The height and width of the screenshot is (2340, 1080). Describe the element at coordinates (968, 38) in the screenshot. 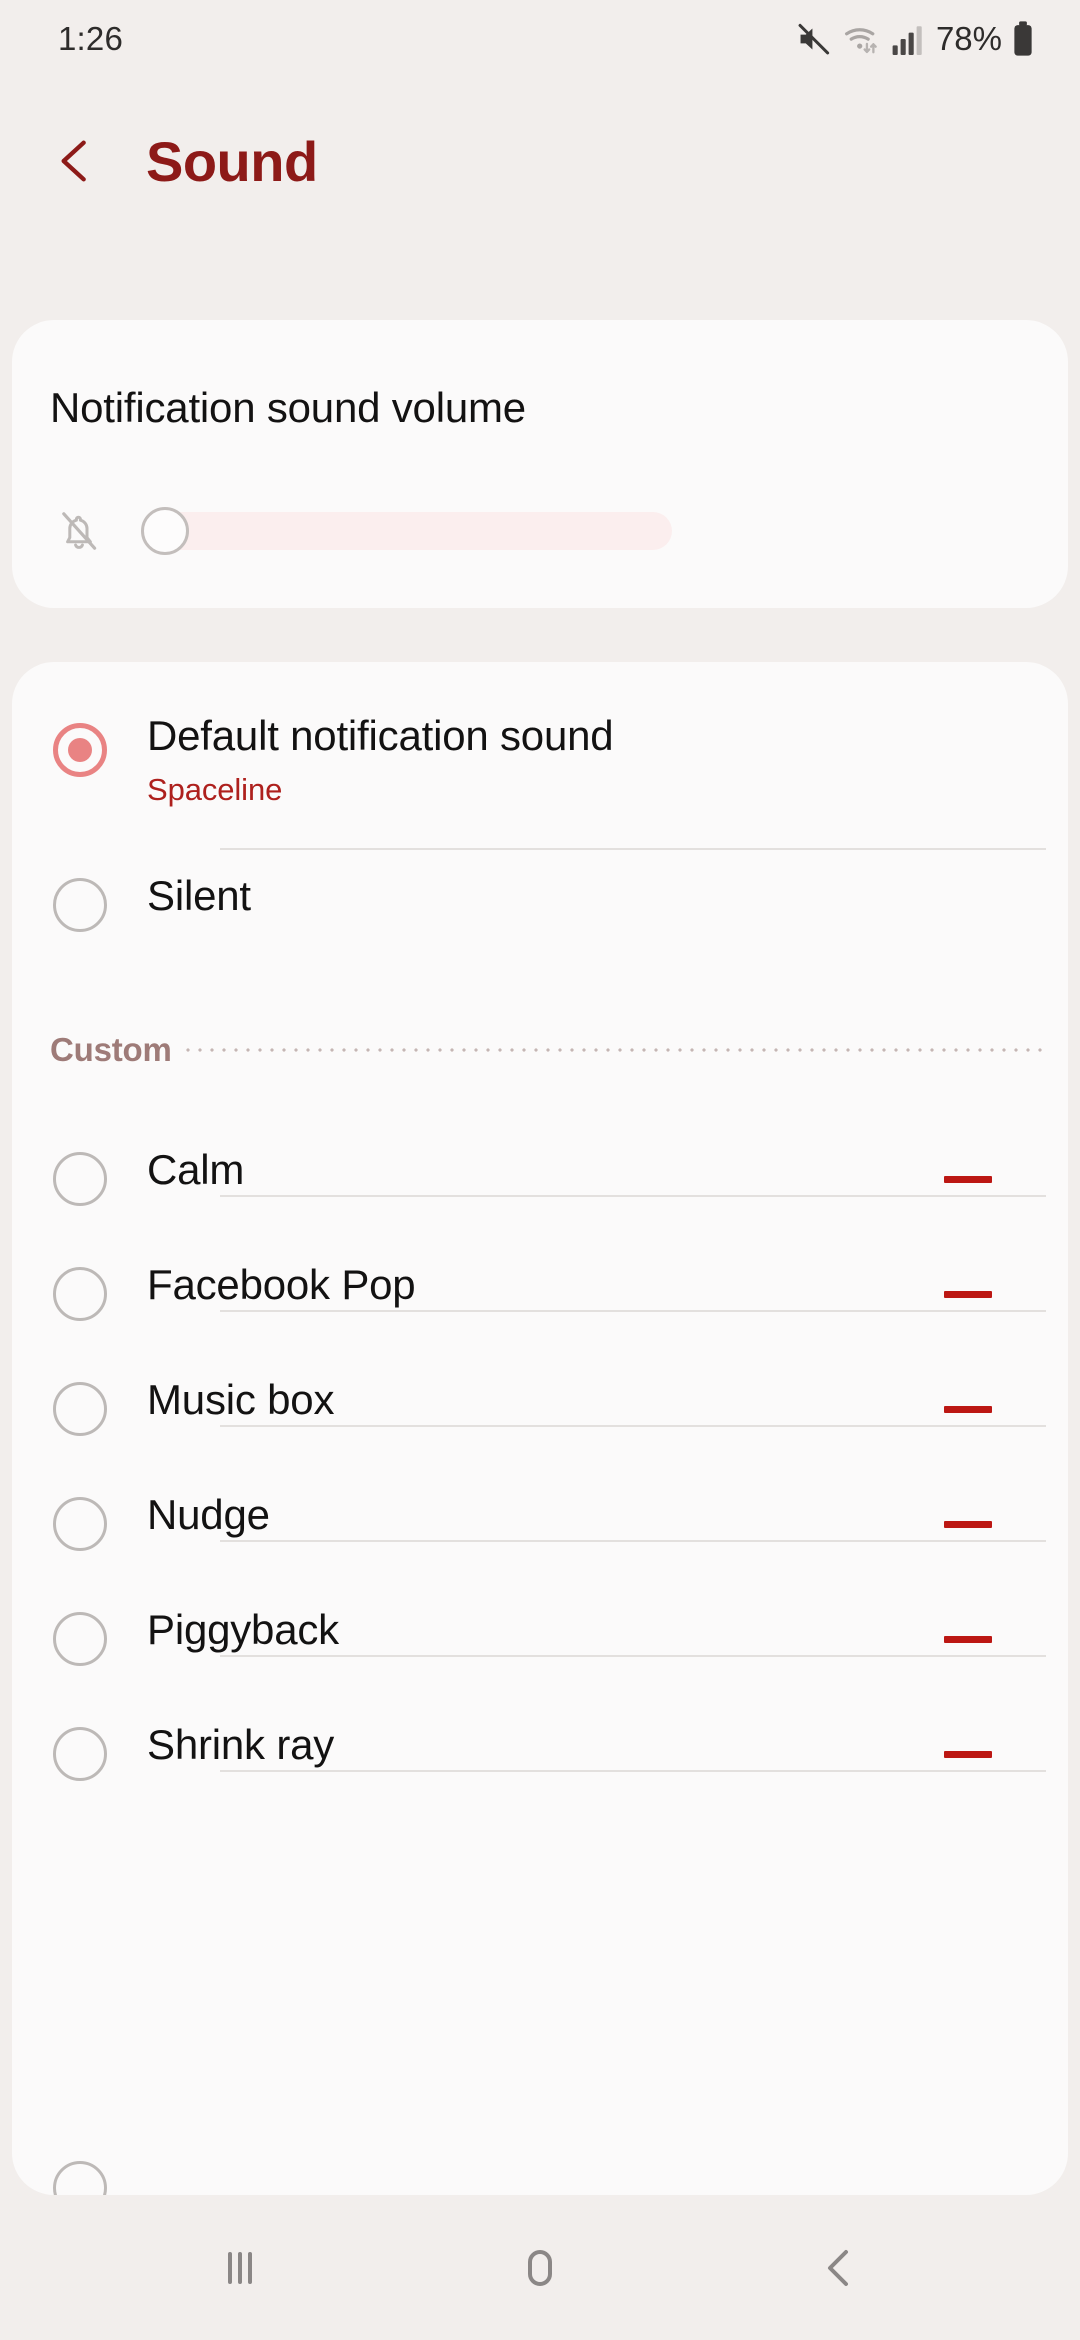

I see `battery-percentage: 78%` at that location.